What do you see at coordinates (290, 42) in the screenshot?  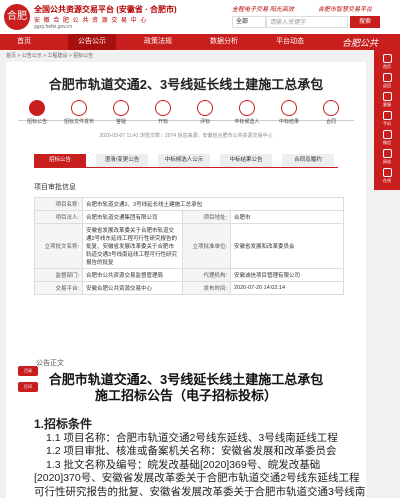 I see `nav-item-news: 平台动态` at bounding box center [290, 42].